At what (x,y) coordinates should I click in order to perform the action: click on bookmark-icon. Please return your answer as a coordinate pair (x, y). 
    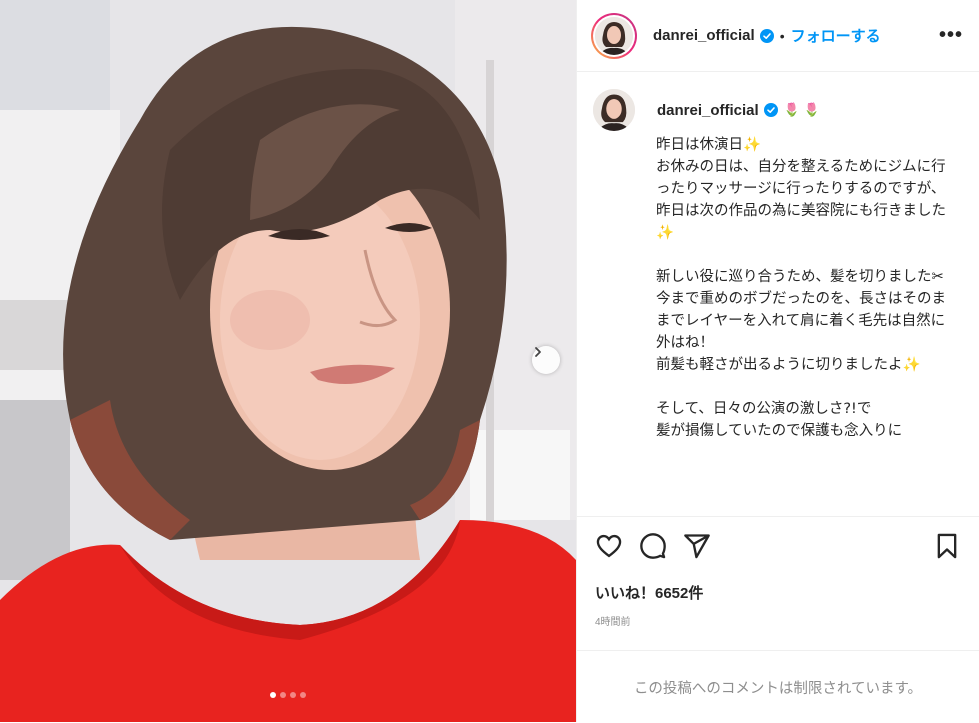
    Looking at the image, I should click on (947, 548).